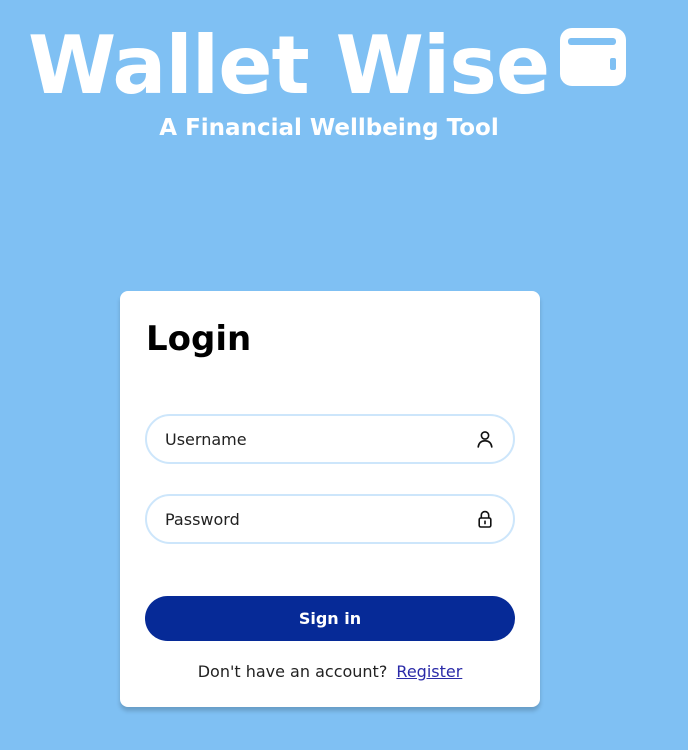 The width and height of the screenshot is (688, 750). I want to click on register-link: Register, so click(429, 671).